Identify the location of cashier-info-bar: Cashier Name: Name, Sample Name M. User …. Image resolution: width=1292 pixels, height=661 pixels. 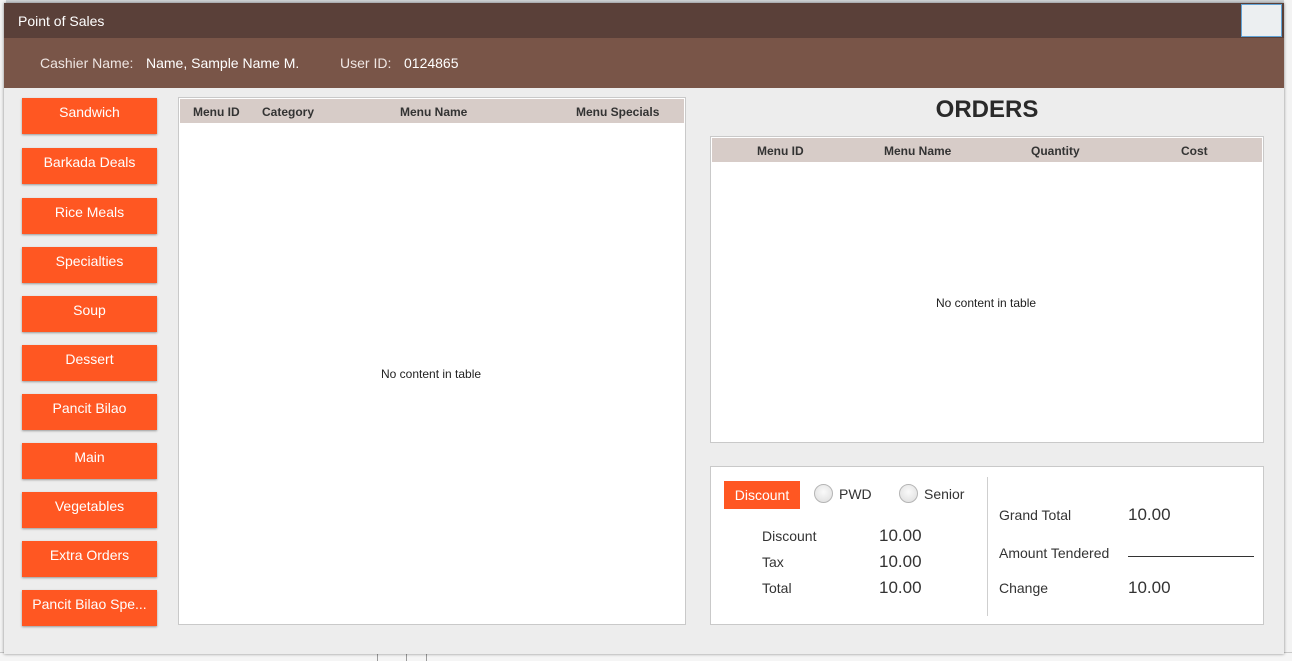
(644, 63).